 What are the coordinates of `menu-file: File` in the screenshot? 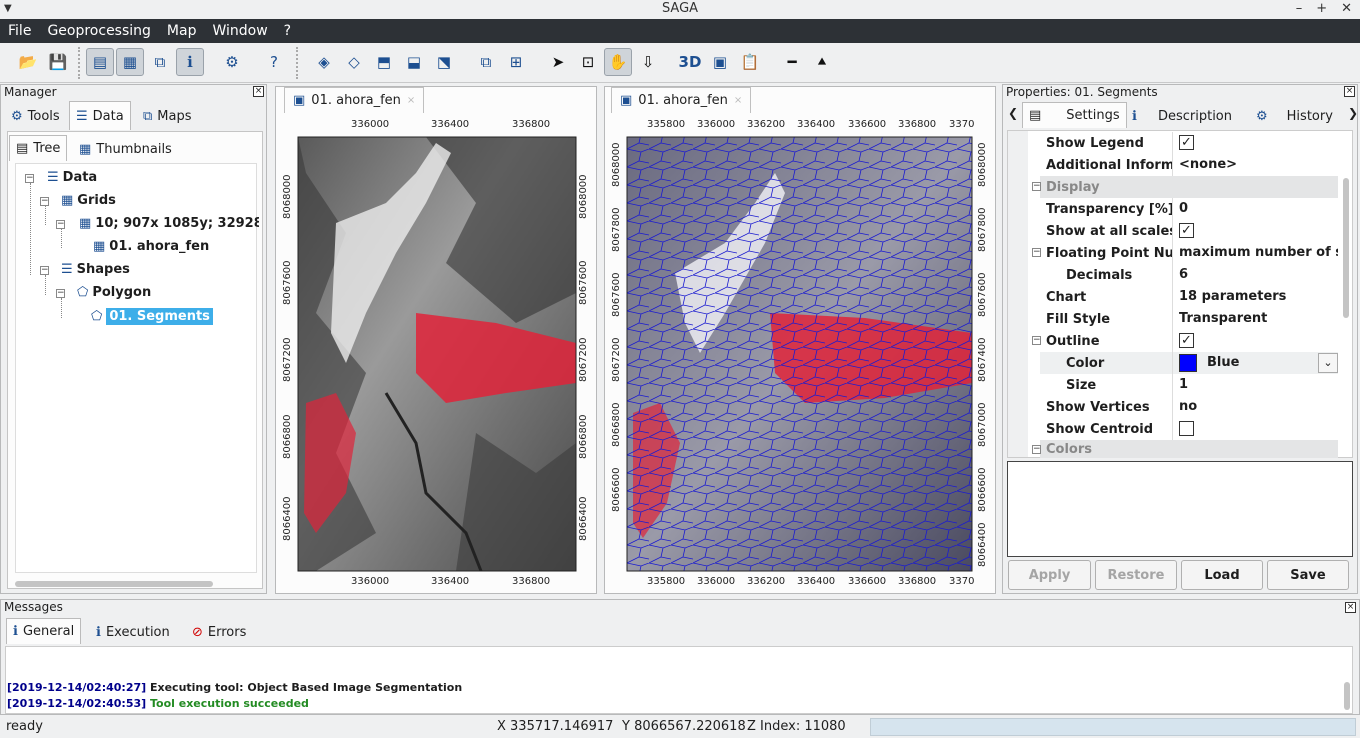 It's located at (19, 31).